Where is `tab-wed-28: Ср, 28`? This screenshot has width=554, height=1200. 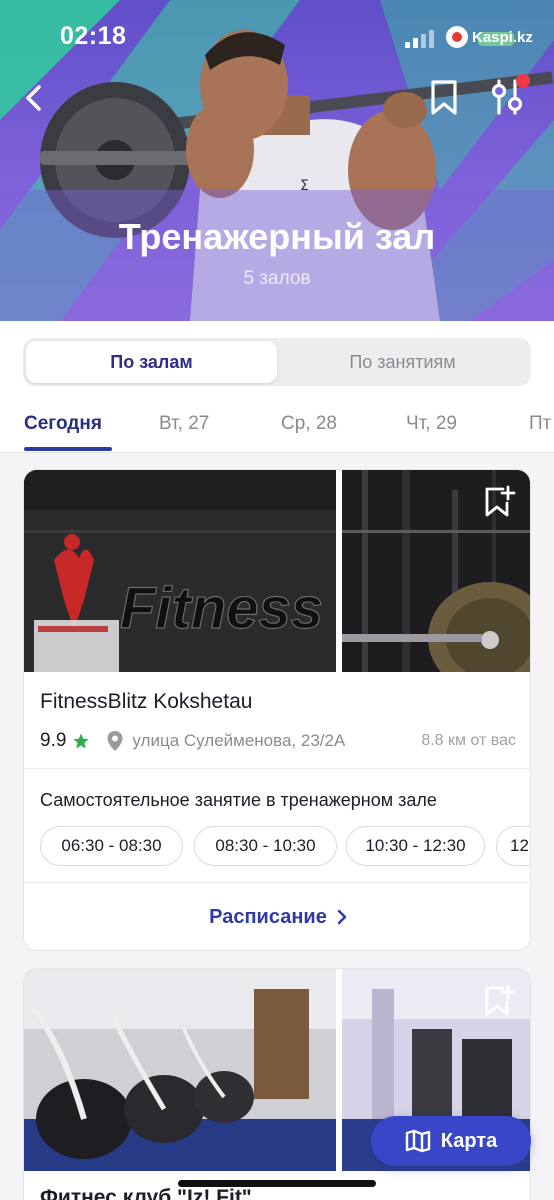
tab-wed-28: Ср, 28 is located at coordinates (309, 424).